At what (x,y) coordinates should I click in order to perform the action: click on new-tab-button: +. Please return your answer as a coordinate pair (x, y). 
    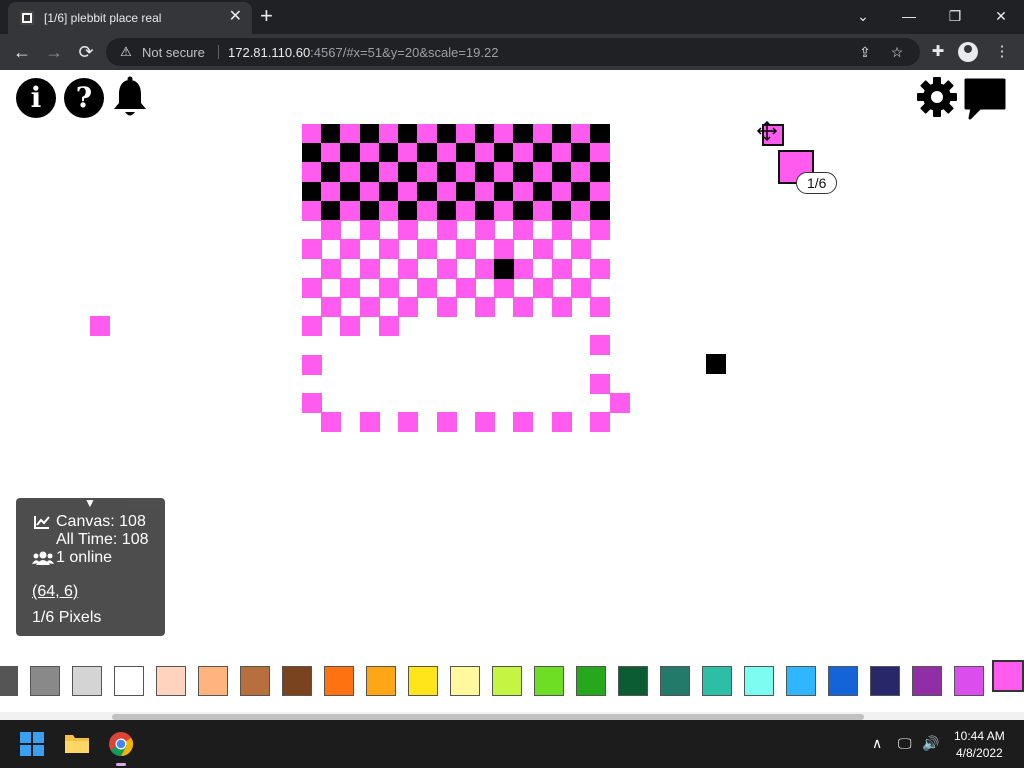
    Looking at the image, I should click on (266, 16).